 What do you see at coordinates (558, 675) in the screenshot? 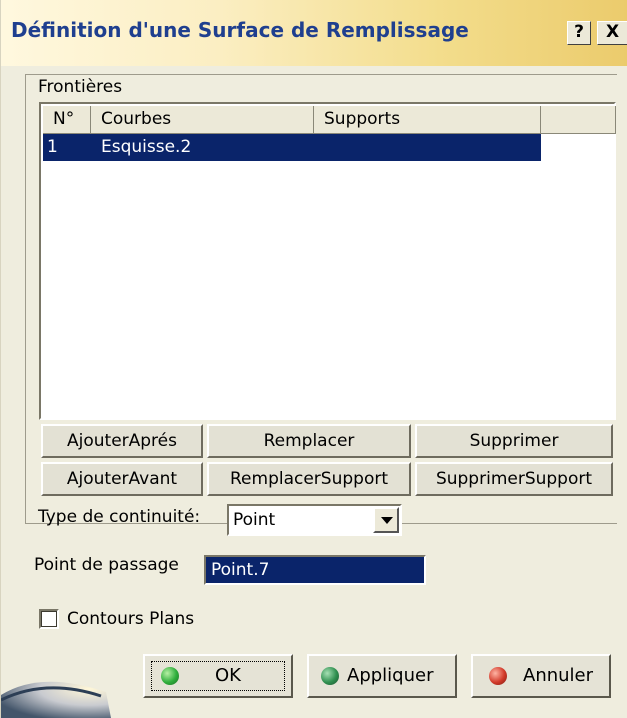
I see `cancel-label: Annuler` at bounding box center [558, 675].